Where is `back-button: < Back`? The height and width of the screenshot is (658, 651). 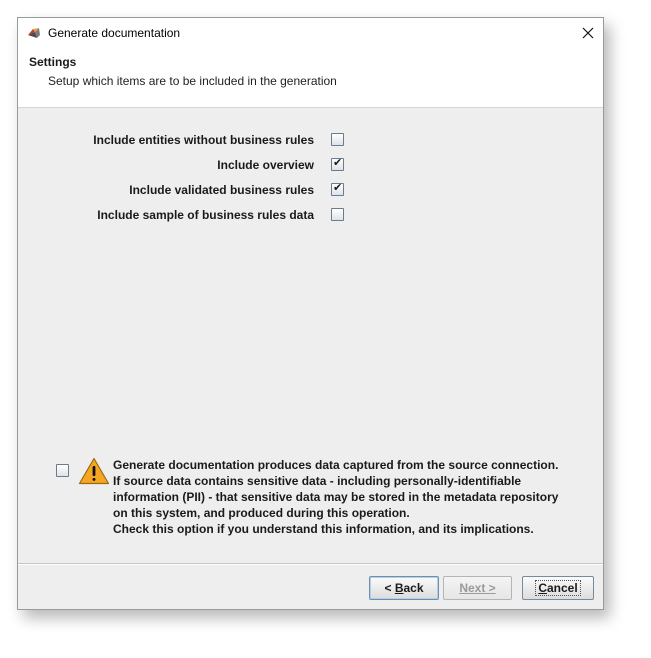 back-button: < Back is located at coordinates (404, 588).